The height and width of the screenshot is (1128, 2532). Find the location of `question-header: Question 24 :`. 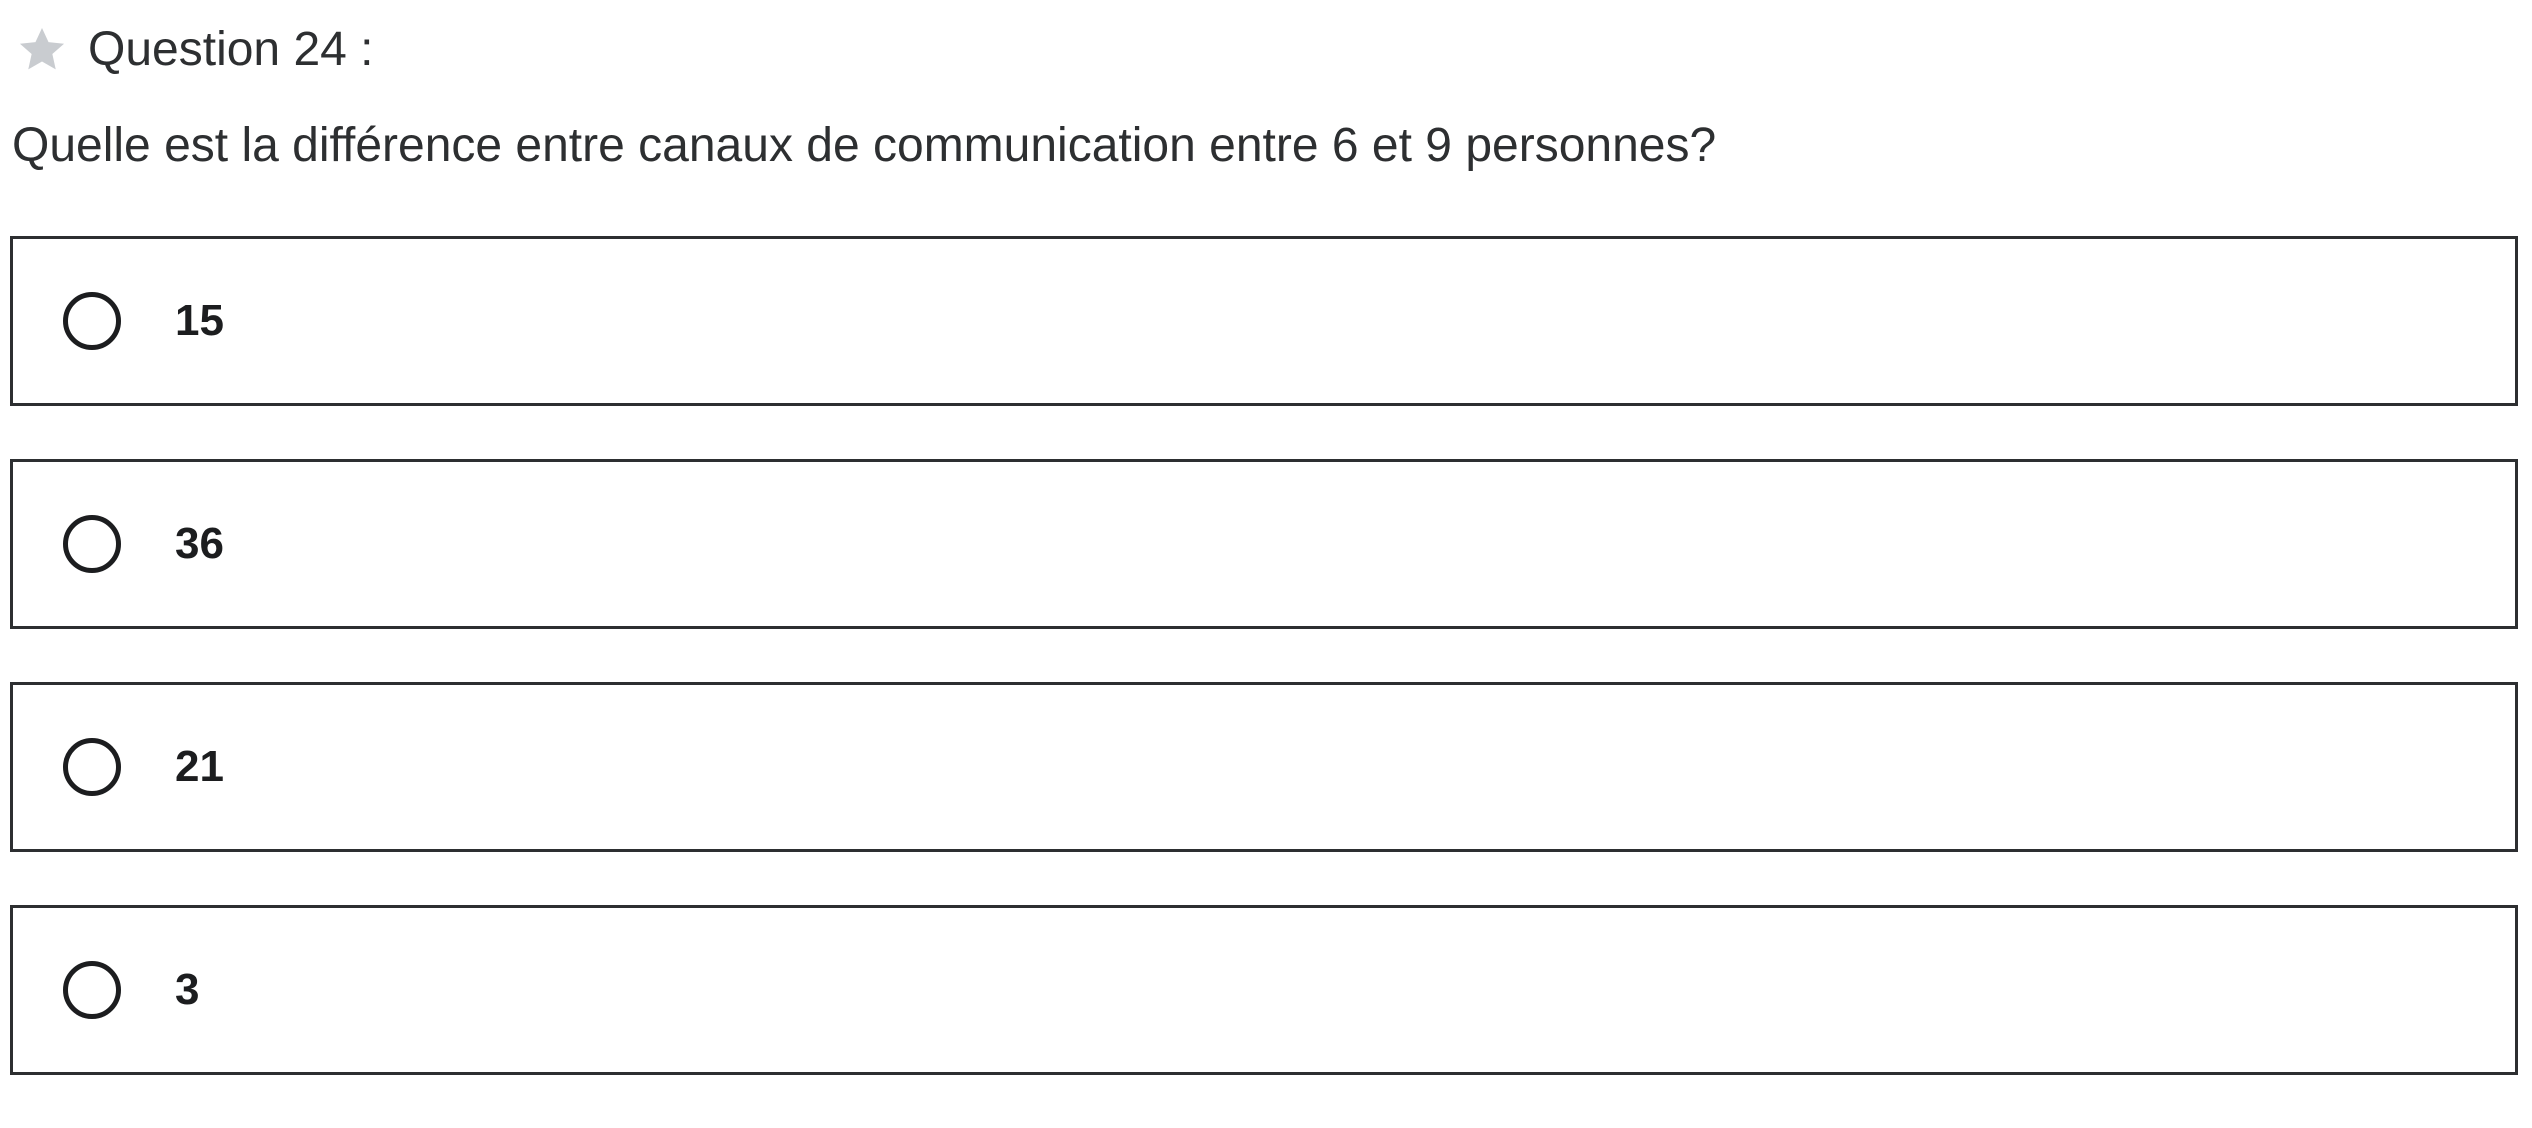

question-header: Question 24 : is located at coordinates (194, 50).